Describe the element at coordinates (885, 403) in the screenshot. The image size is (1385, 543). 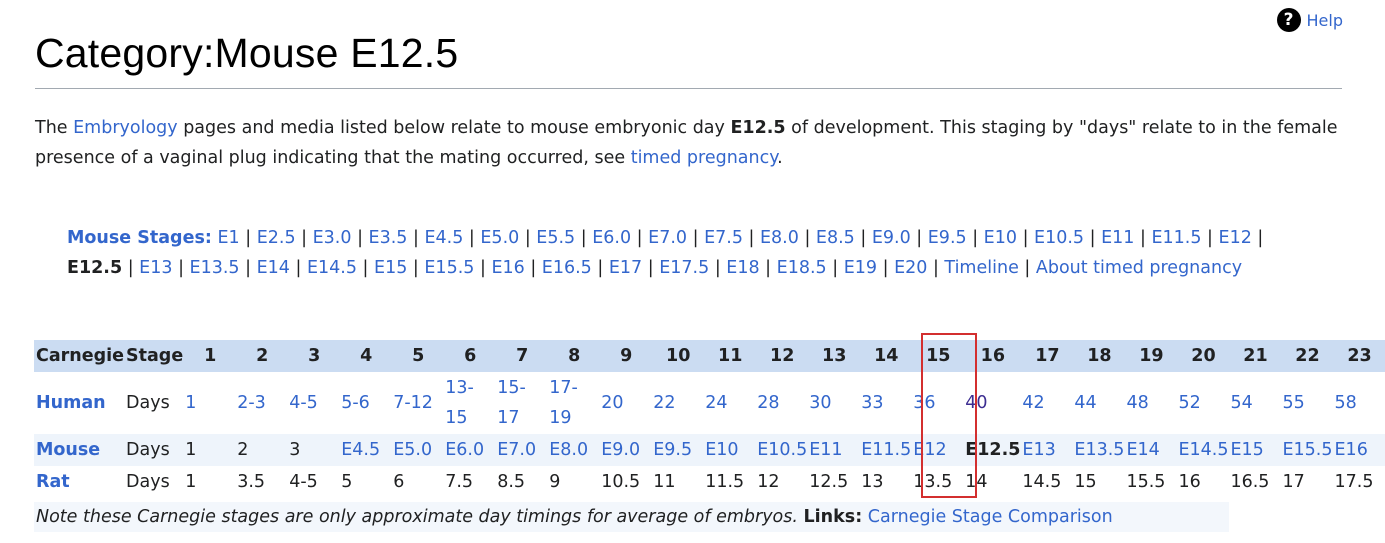
I see `human-value: 33` at that location.